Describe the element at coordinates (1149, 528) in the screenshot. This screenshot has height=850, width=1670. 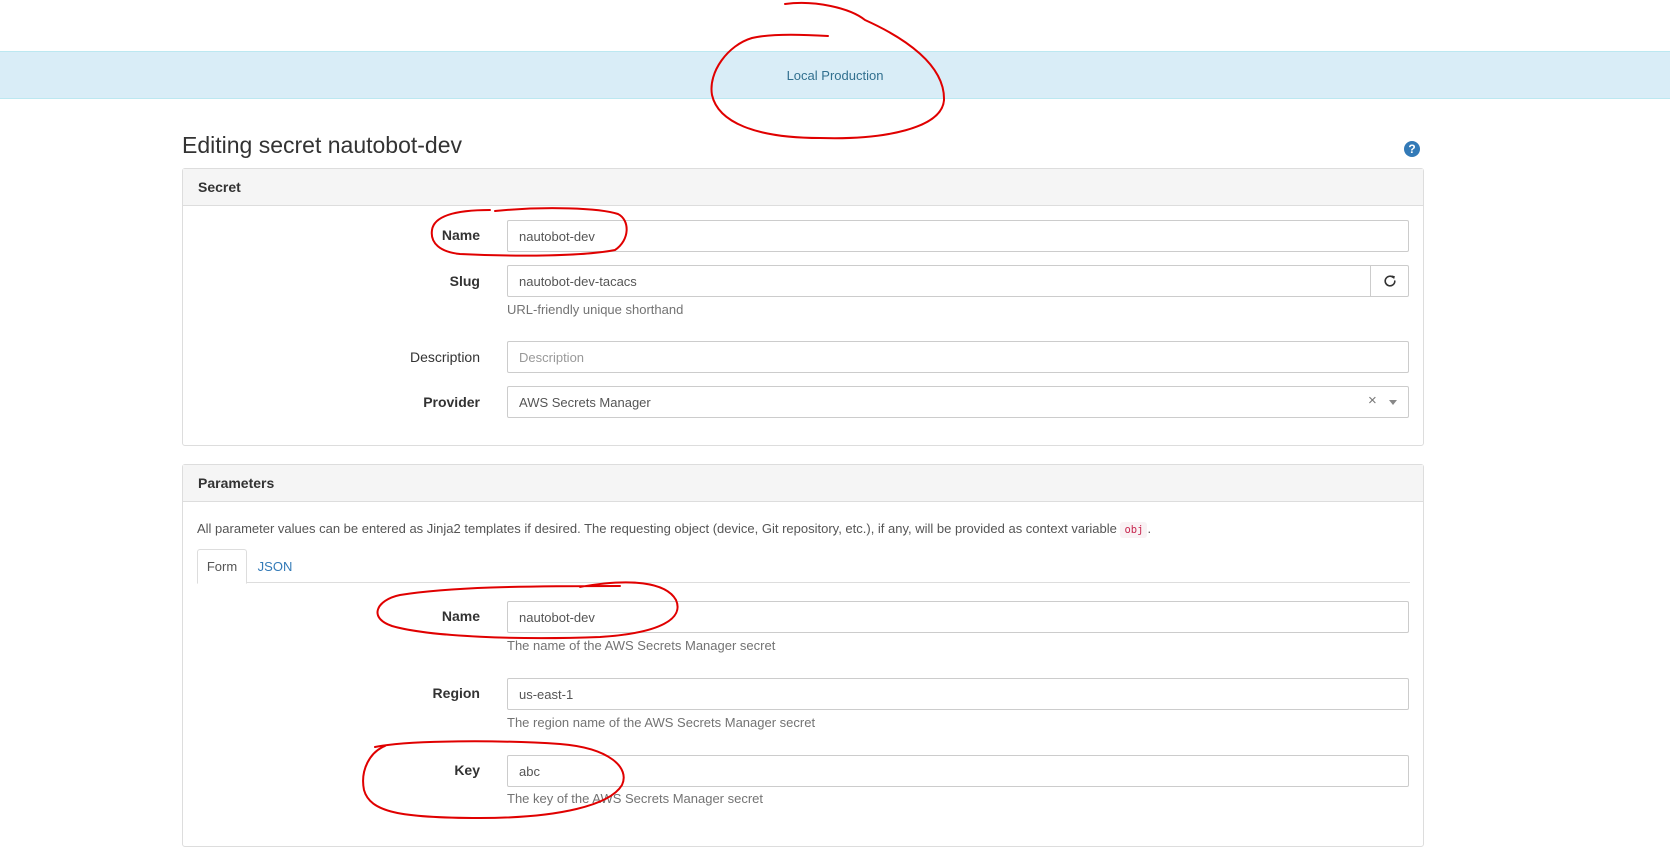
I see `parameters-intro-end: .` at that location.